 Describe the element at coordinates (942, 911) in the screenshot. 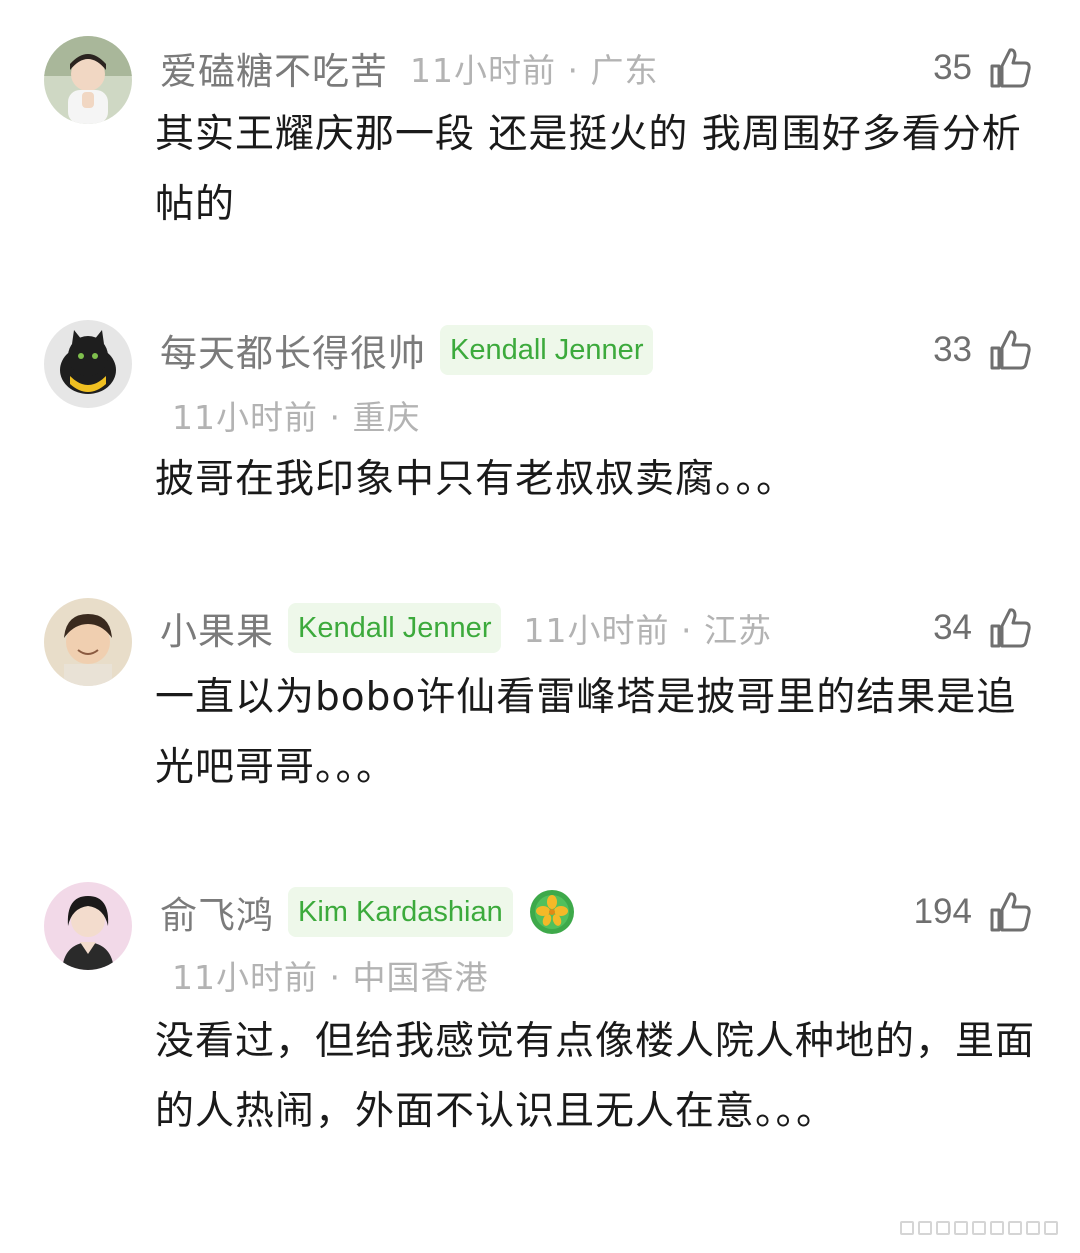

I see `like-count: 194` at that location.